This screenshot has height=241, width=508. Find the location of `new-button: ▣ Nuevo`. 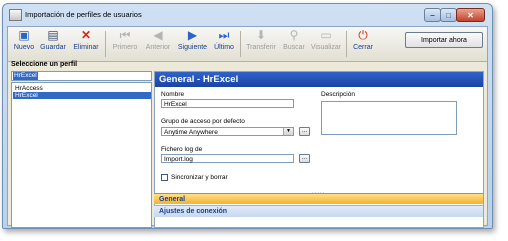

new-button: ▣ Nuevo is located at coordinates (24, 44).